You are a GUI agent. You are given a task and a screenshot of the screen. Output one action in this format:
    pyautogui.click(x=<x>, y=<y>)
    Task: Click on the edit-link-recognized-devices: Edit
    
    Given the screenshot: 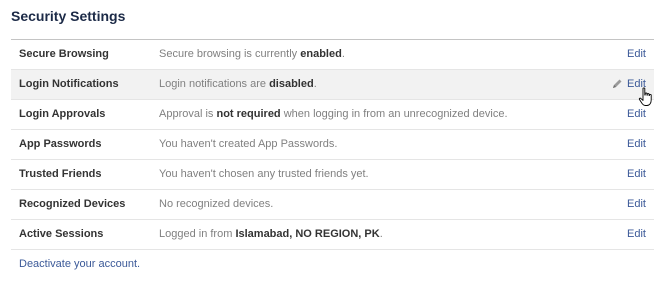 What is the action you would take?
    pyautogui.click(x=636, y=204)
    